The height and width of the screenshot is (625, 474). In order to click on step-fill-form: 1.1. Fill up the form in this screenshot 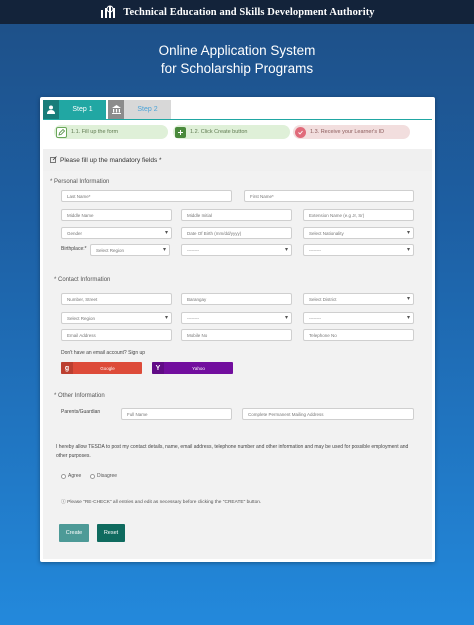, I will do `click(111, 132)`.